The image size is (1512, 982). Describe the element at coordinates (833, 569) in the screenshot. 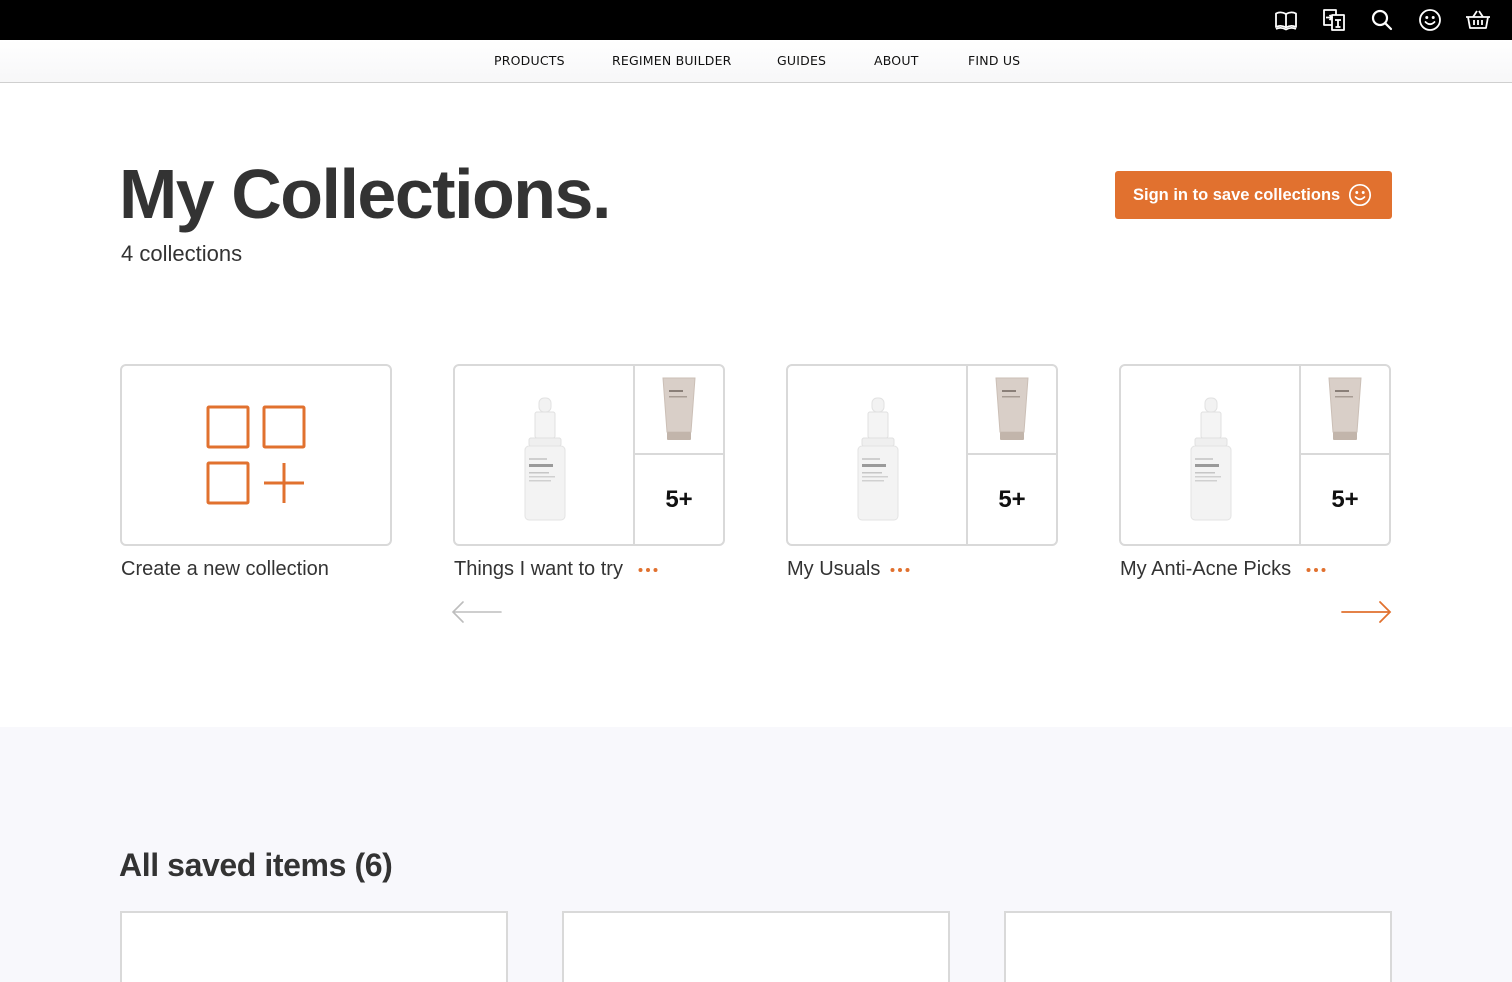

I see `collection-name: My Usuals` at that location.